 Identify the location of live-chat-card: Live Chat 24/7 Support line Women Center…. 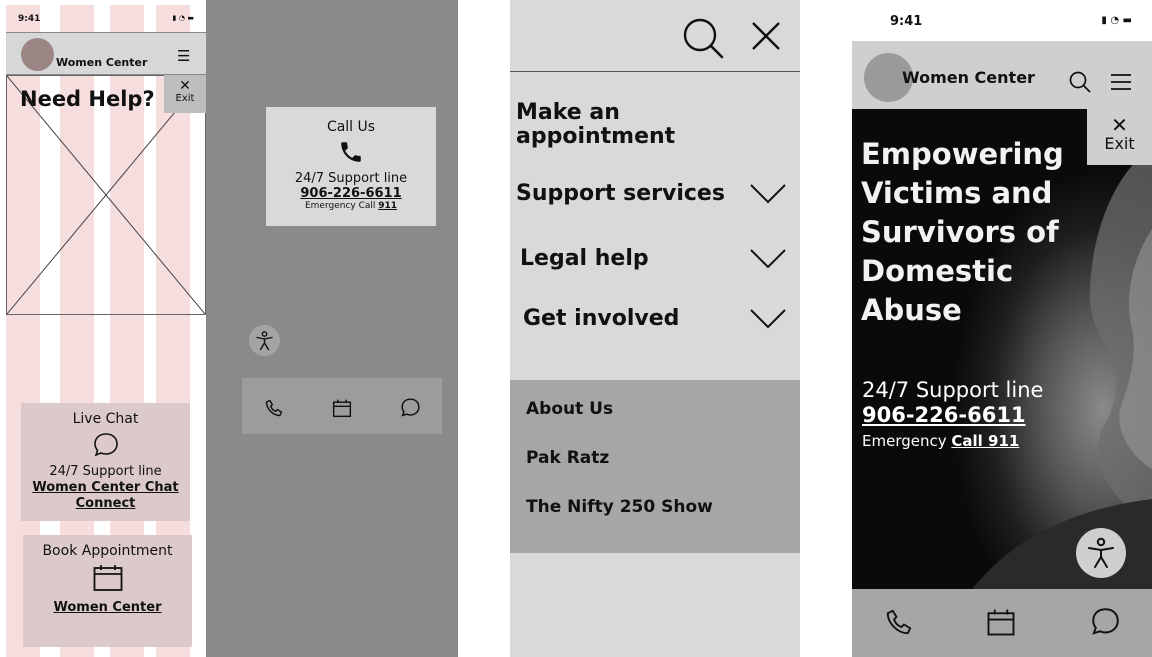
(105, 462).